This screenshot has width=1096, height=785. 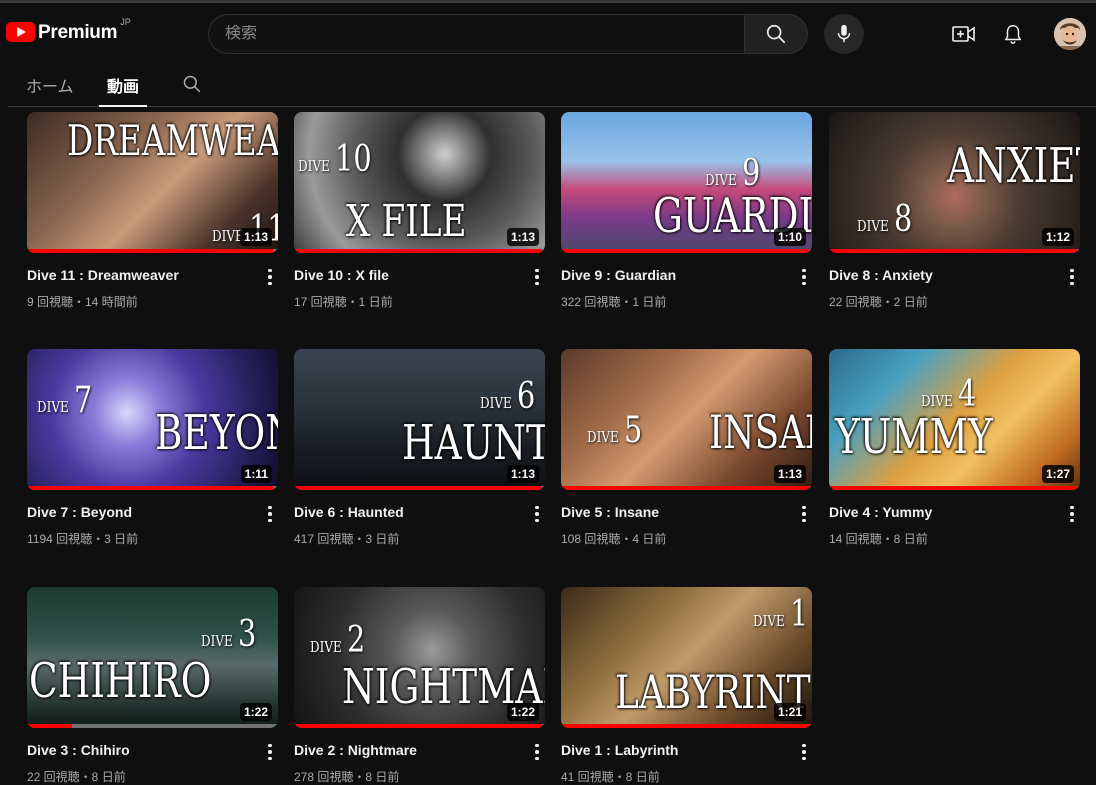 I want to click on thumbnail-title-text: YUMMY, so click(x=914, y=437).